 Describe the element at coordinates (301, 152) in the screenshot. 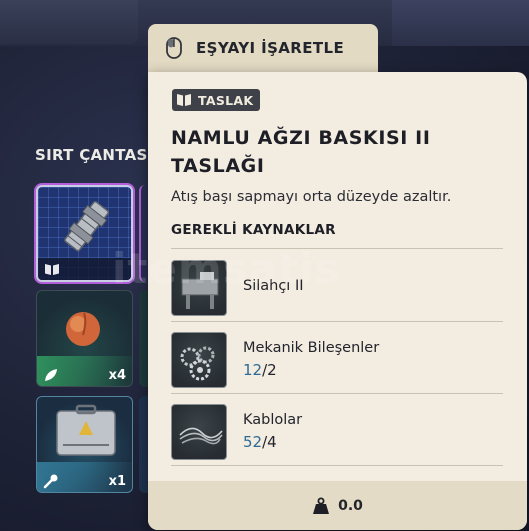

I see `item-title: NAMLU AĞZI BASKISI II TASLAĞI` at that location.